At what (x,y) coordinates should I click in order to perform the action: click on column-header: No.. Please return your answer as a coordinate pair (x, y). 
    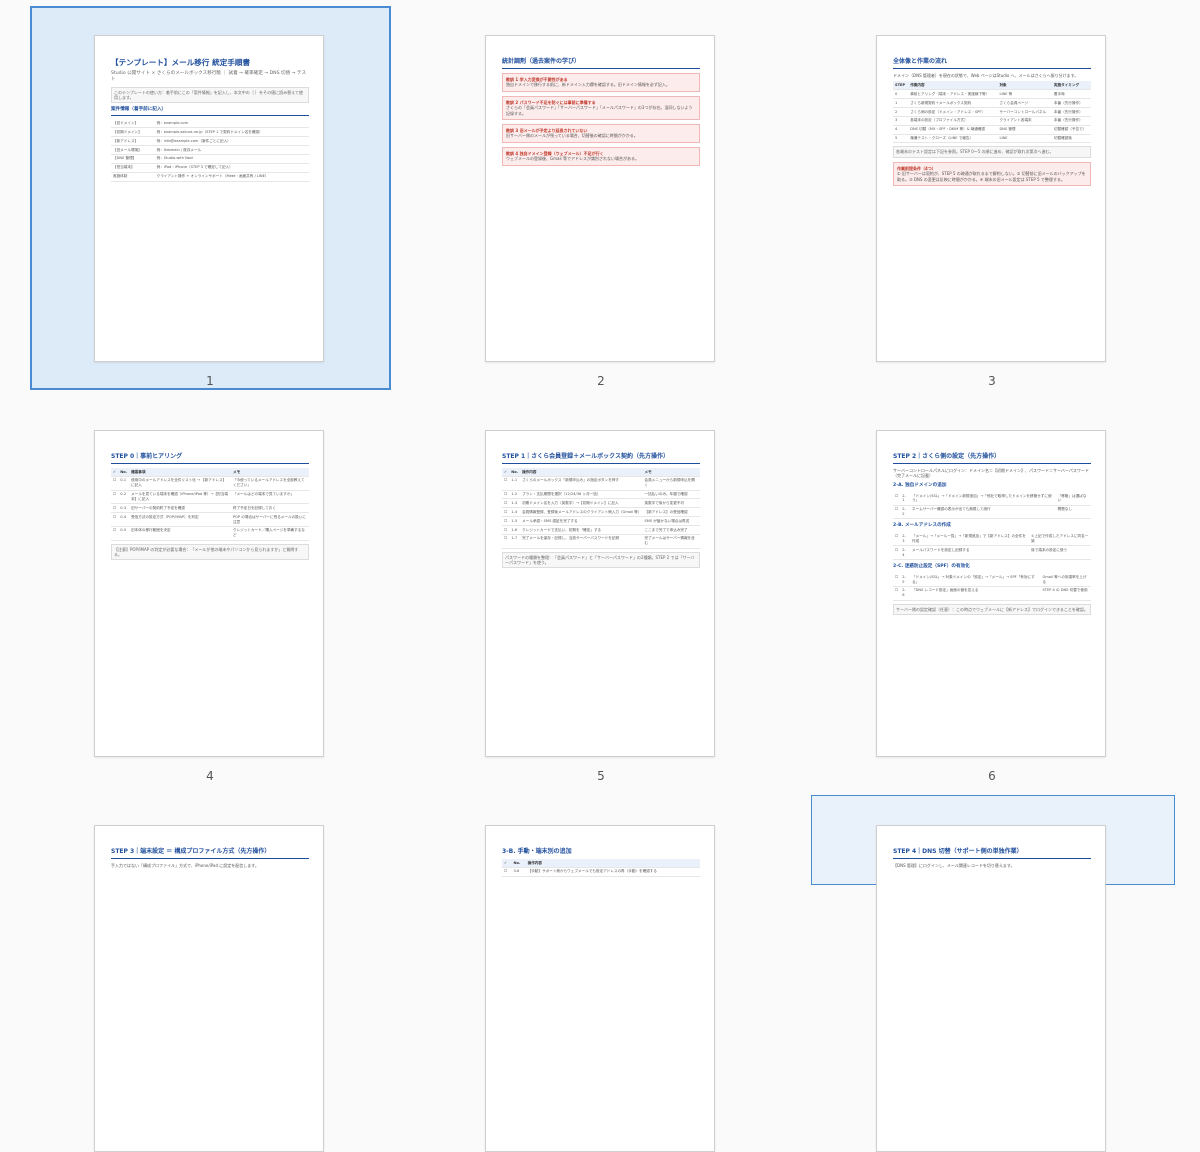
    Looking at the image, I should click on (124, 472).